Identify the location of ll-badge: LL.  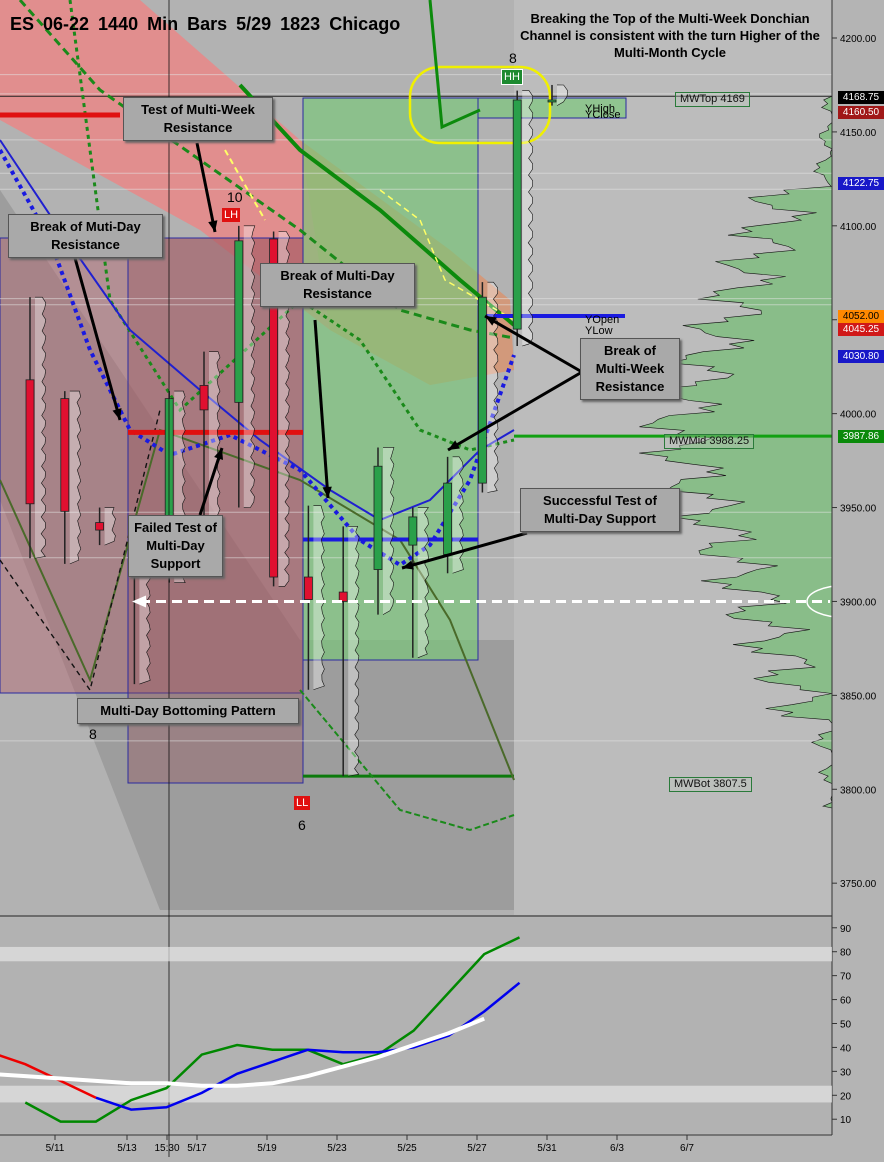
(302, 803).